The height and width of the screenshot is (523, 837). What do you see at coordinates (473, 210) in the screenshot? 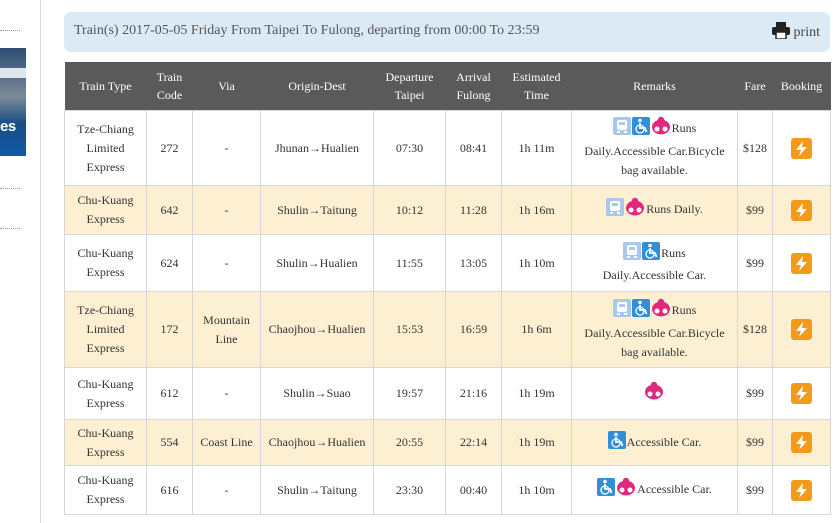
I see `cell-arrival: 11:28` at bounding box center [473, 210].